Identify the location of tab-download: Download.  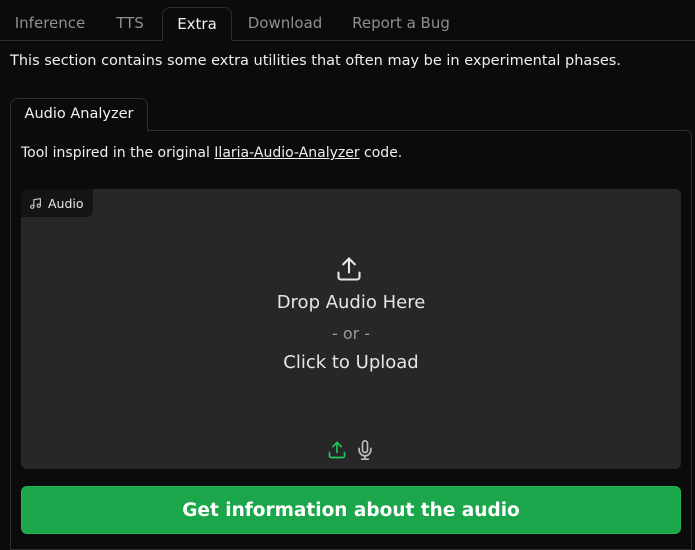
(285, 23).